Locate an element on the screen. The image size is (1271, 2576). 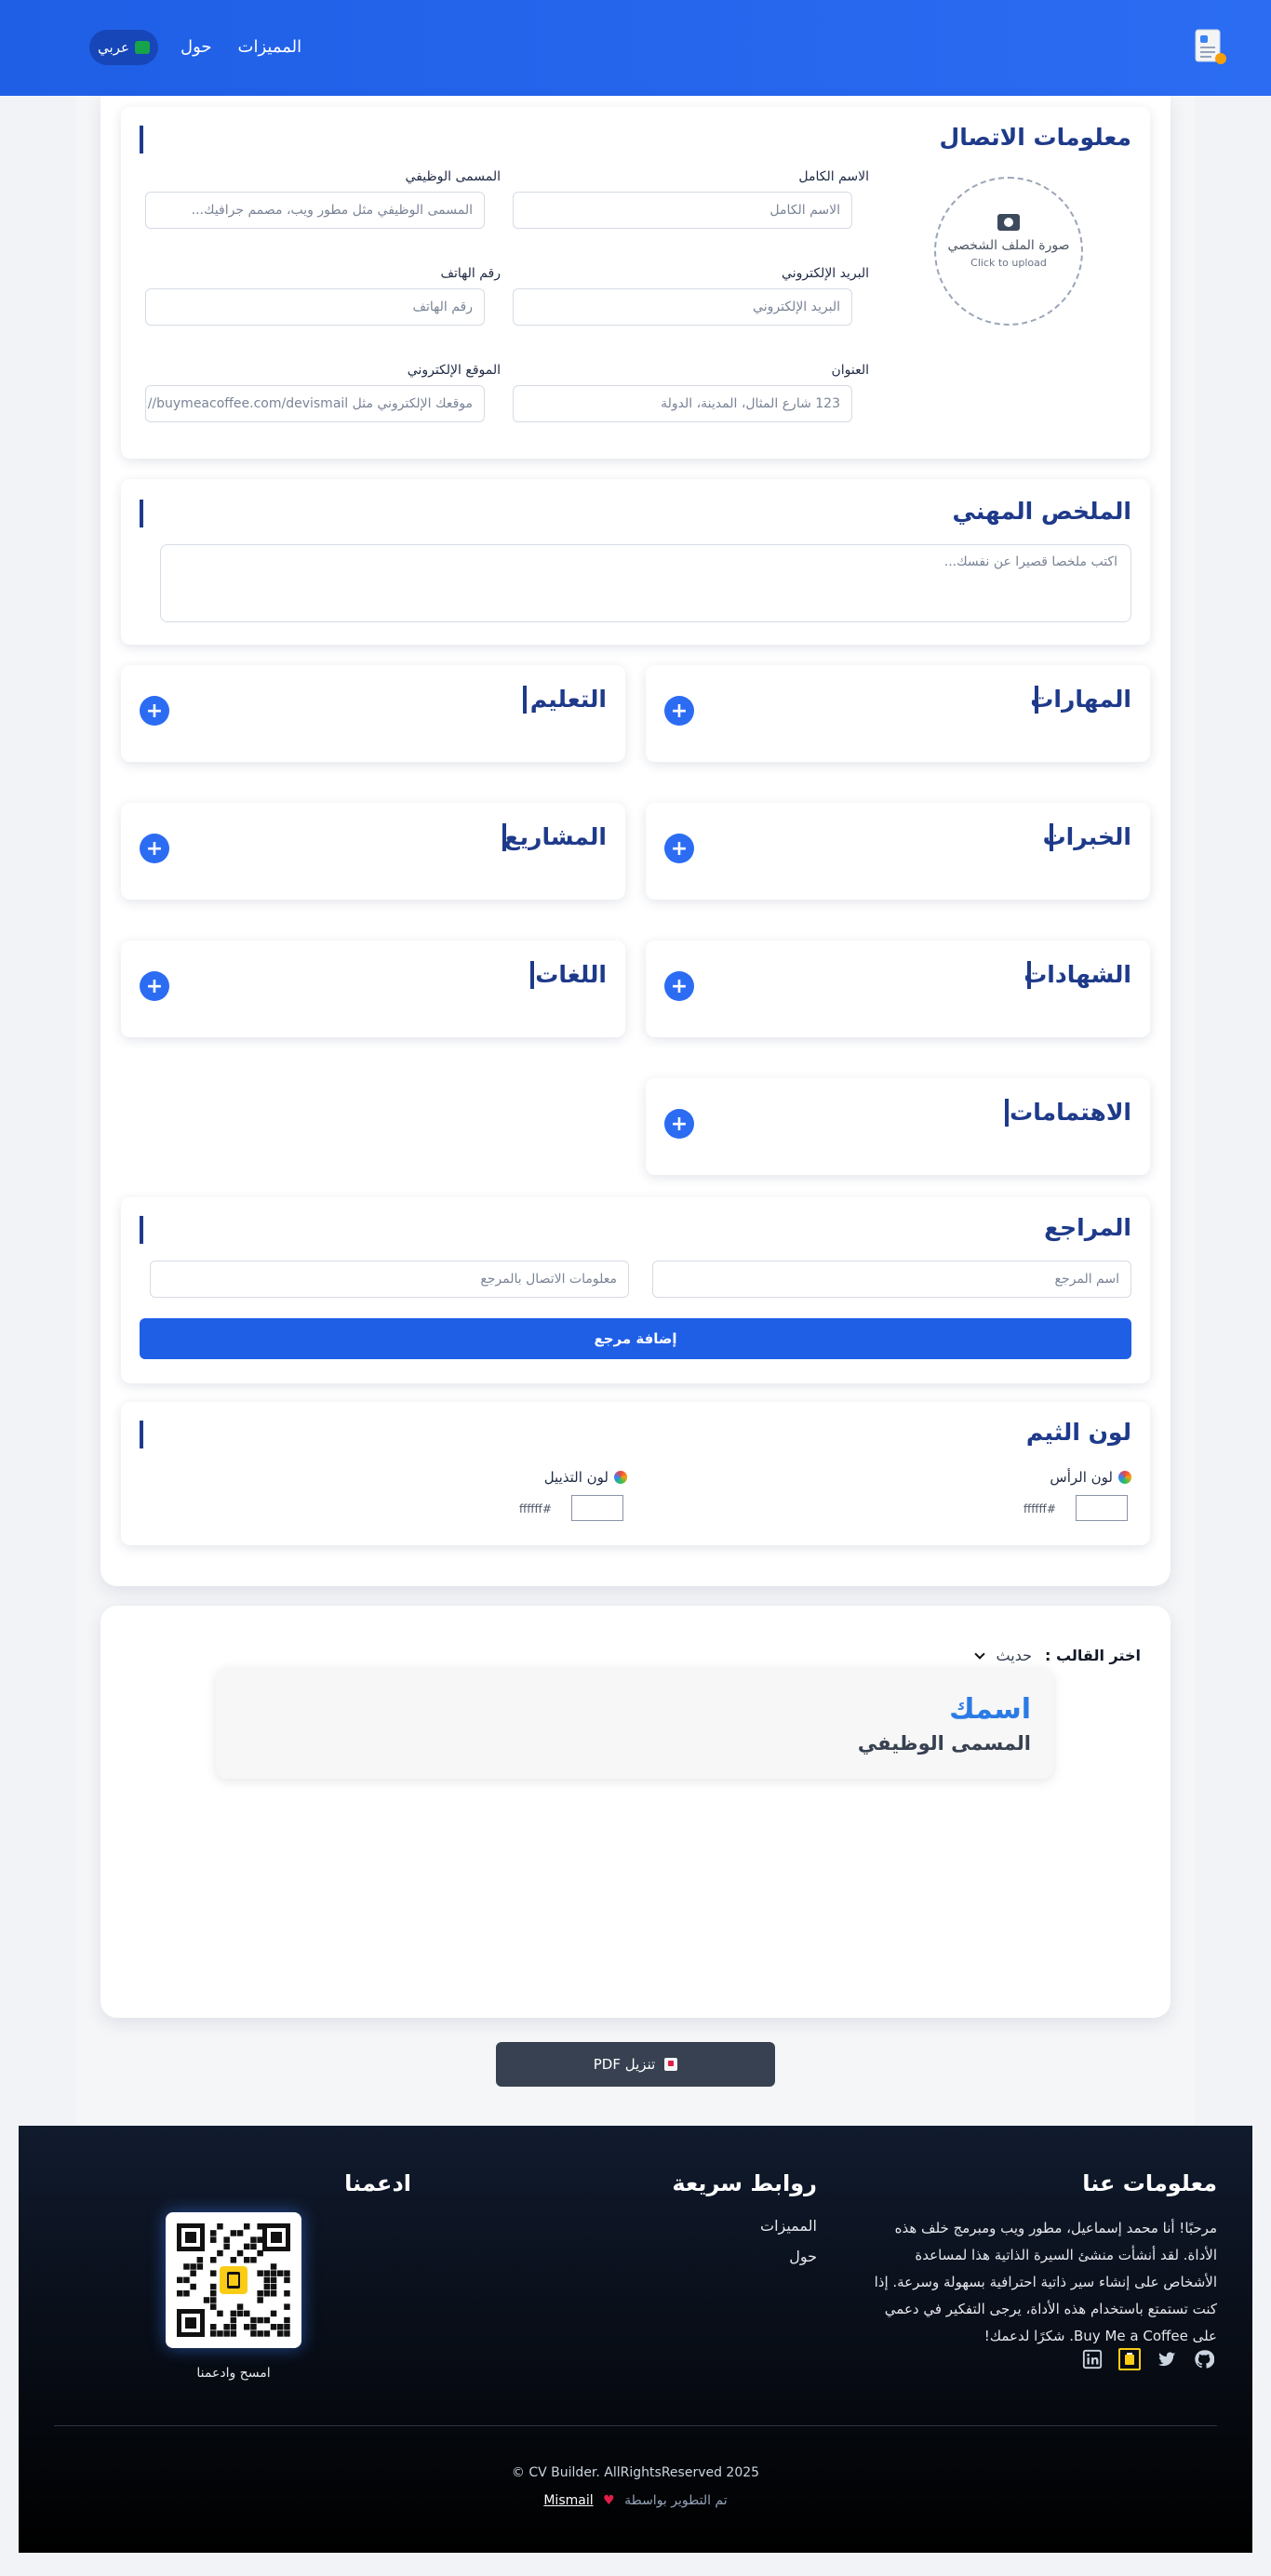
template-selector: اختر القالب : حديث is located at coordinates (1057, 1655).